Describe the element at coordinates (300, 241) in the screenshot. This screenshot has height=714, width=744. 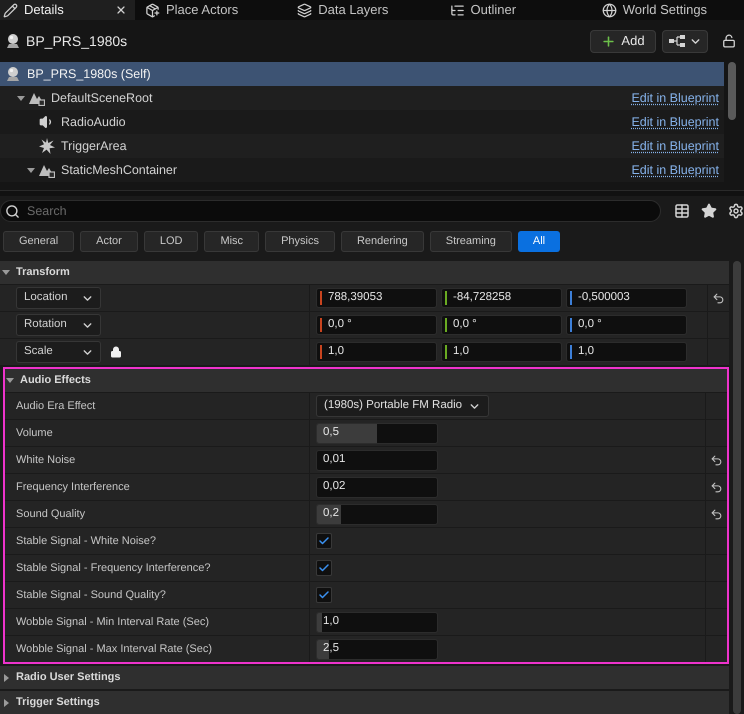
I see `filter-tab: Physics` at that location.